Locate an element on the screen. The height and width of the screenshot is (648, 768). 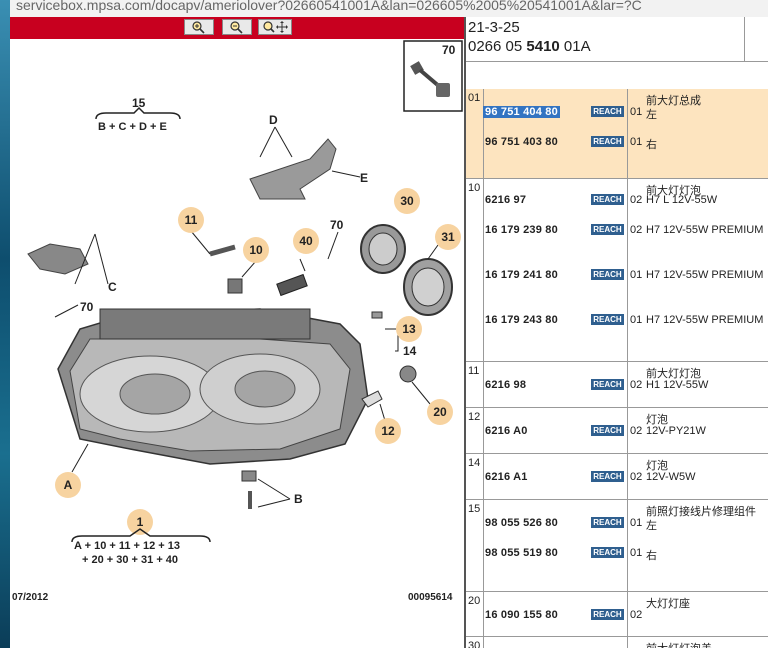
part-group: 14 灯泡 6216 A1 REACH 02 12V-W5W is located at coordinates (617, 477).